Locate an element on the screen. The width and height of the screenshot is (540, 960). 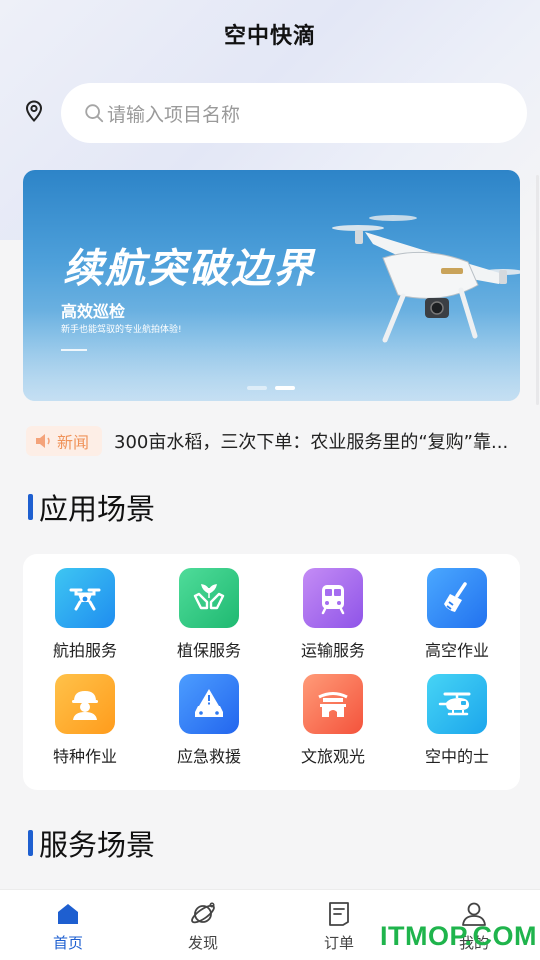
page-title: 空中快滴 is located at coordinates (269, 36).